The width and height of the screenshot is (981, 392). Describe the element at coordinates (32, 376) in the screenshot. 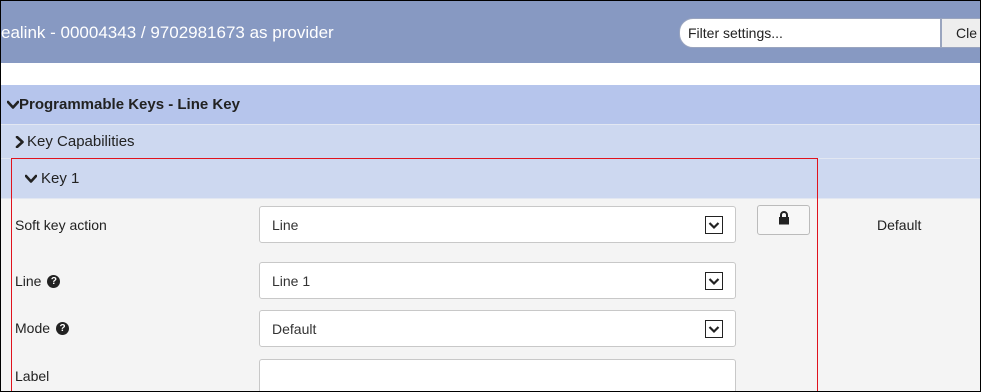

I see `field-label: Label` at that location.